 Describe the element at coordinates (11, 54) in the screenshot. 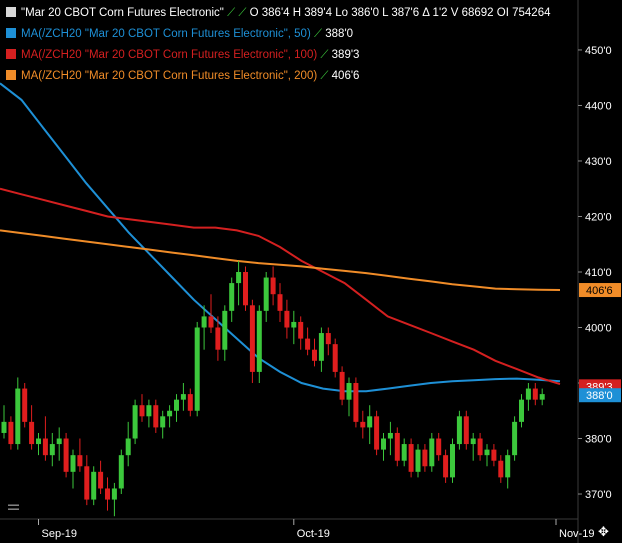

I see `legend-swatch-ma100` at that location.